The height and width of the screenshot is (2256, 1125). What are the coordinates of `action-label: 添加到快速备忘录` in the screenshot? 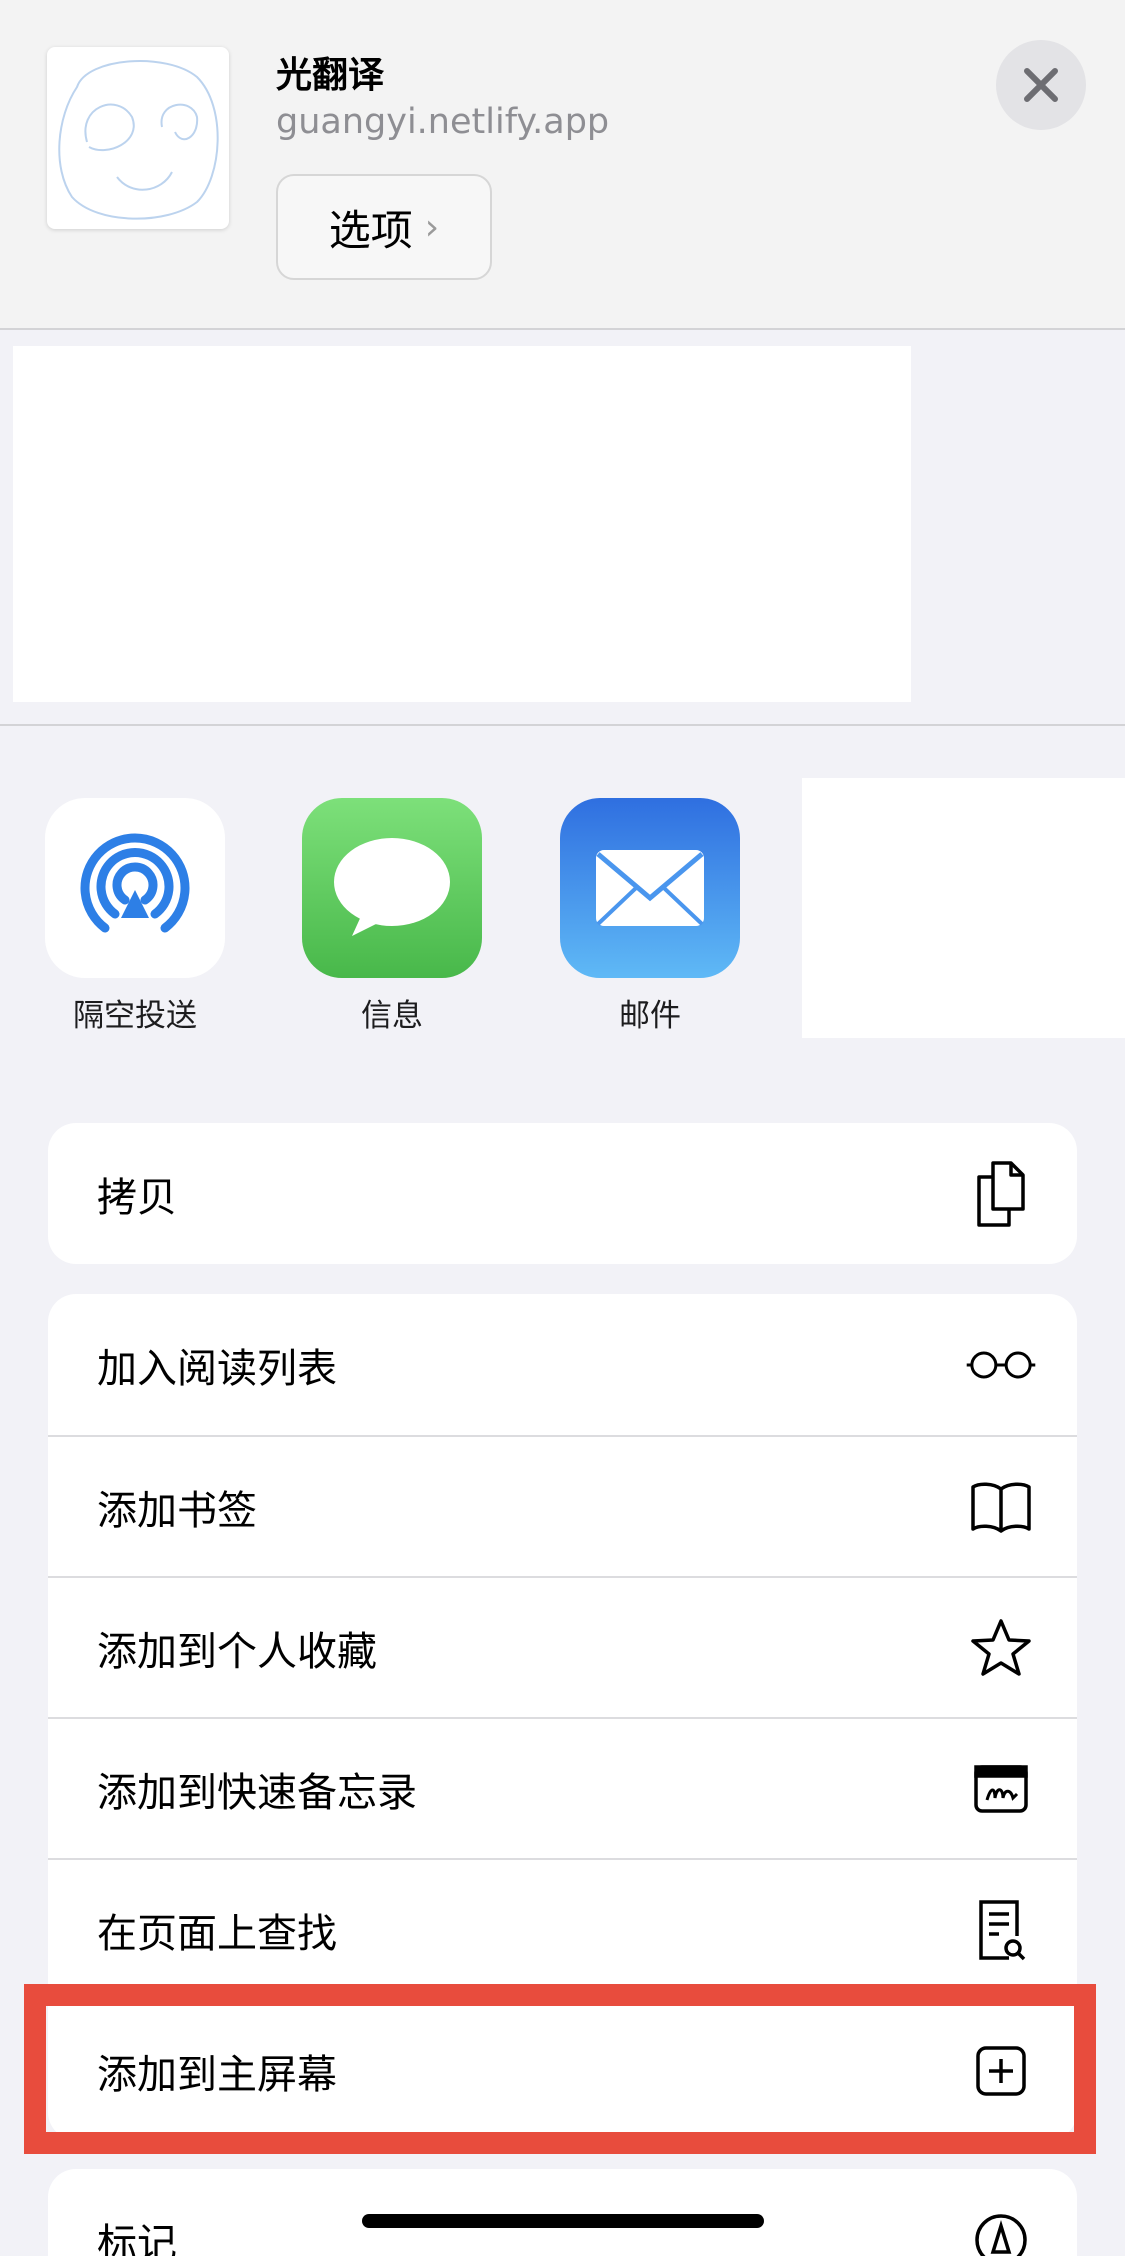 It's located at (257, 1792).